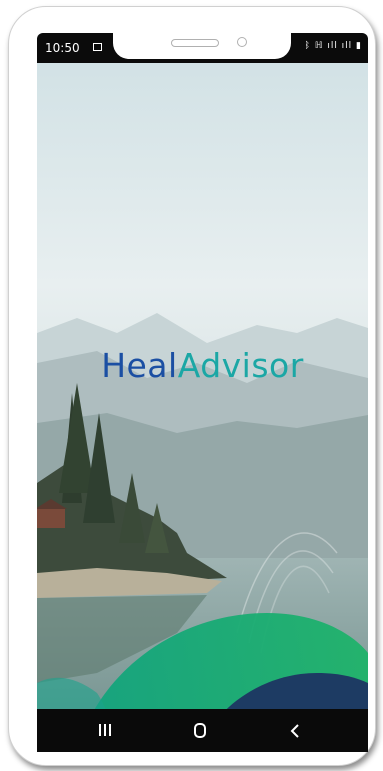 The width and height of the screenshot is (383, 771). Describe the element at coordinates (298, 731) in the screenshot. I see `back-icon` at that location.